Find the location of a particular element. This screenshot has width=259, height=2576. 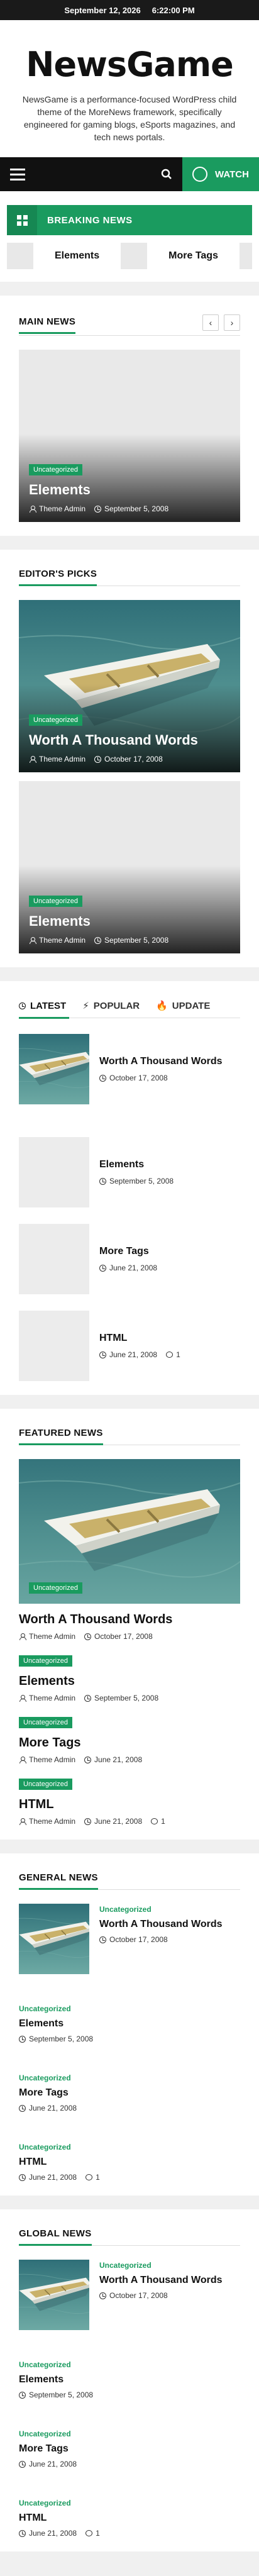

site-title: NewsGame is located at coordinates (129, 64).